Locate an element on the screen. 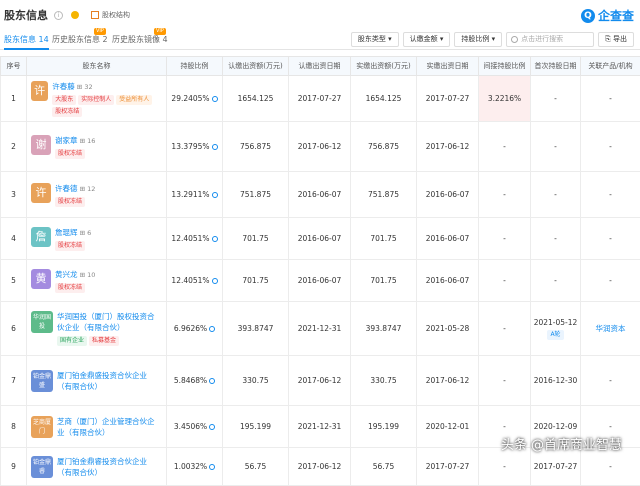 This screenshot has height=486, width=640. column-header: 持股比例 is located at coordinates (195, 66).